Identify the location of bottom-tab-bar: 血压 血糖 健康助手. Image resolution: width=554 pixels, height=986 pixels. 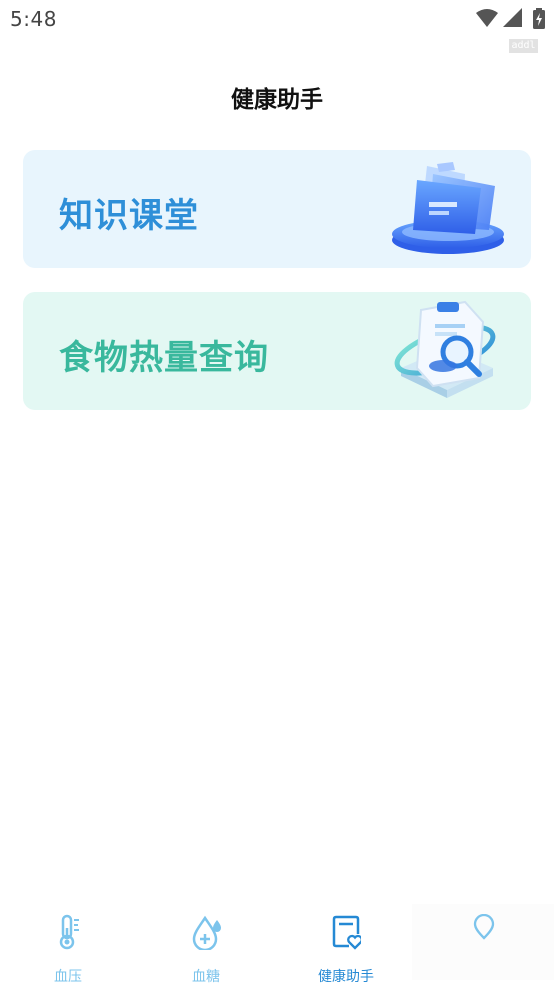
(277, 944).